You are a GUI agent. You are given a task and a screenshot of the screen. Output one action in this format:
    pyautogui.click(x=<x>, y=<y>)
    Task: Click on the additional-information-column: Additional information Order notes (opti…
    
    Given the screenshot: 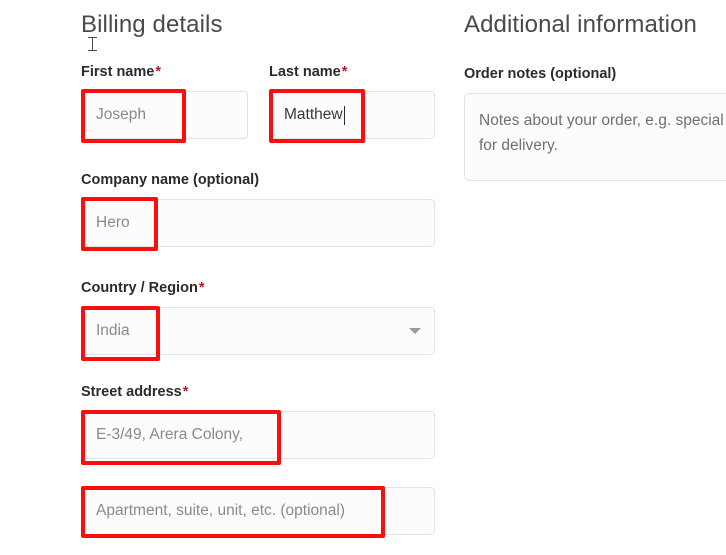 What is the action you would take?
    pyautogui.click(x=595, y=95)
    